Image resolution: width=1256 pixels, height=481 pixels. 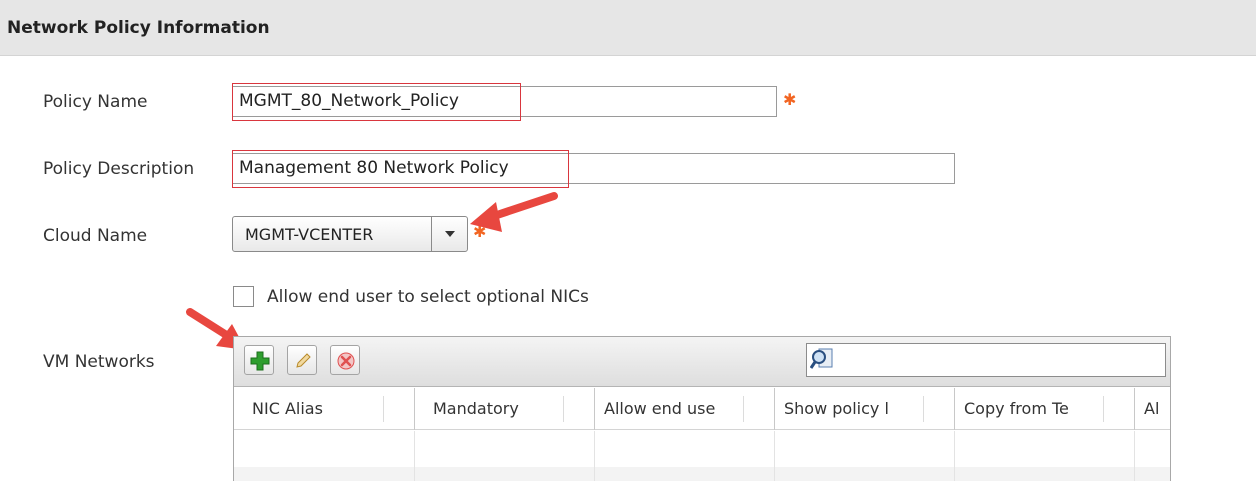 What do you see at coordinates (480, 231) in the screenshot?
I see `cloud-name-required-marker: ✱` at bounding box center [480, 231].